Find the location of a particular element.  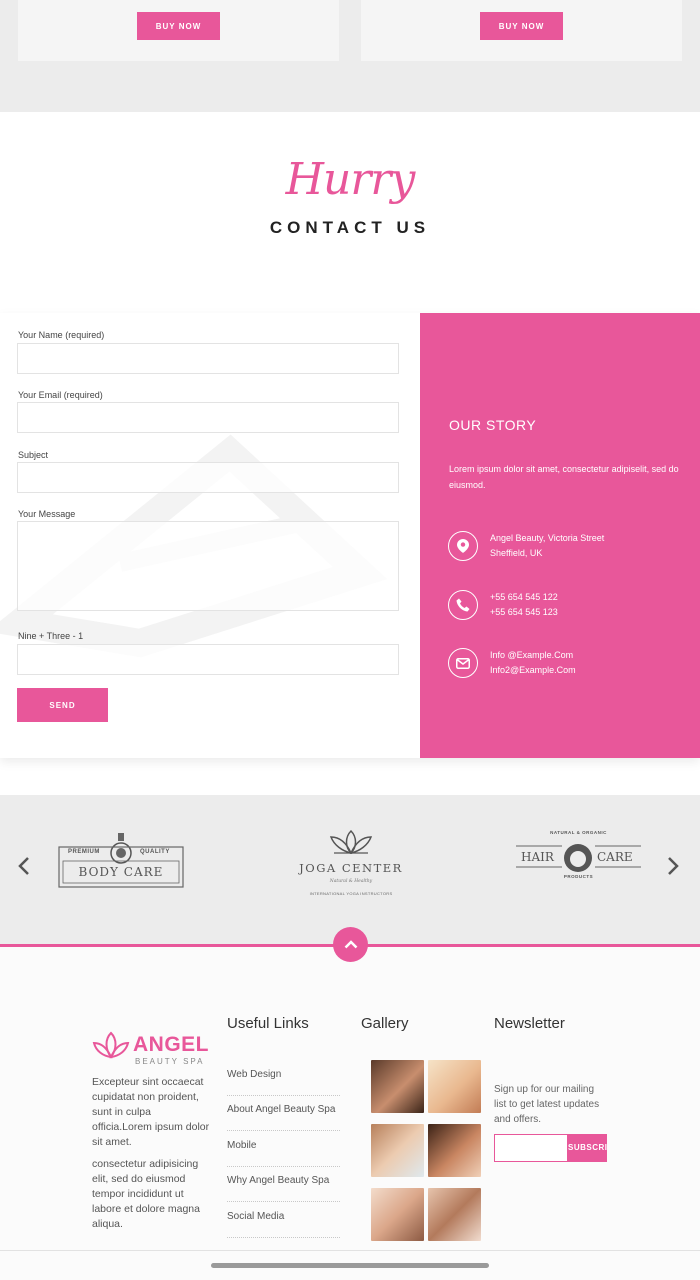

phone-text: +55 654 545 122 +55 654 545 123 is located at coordinates (524, 605).